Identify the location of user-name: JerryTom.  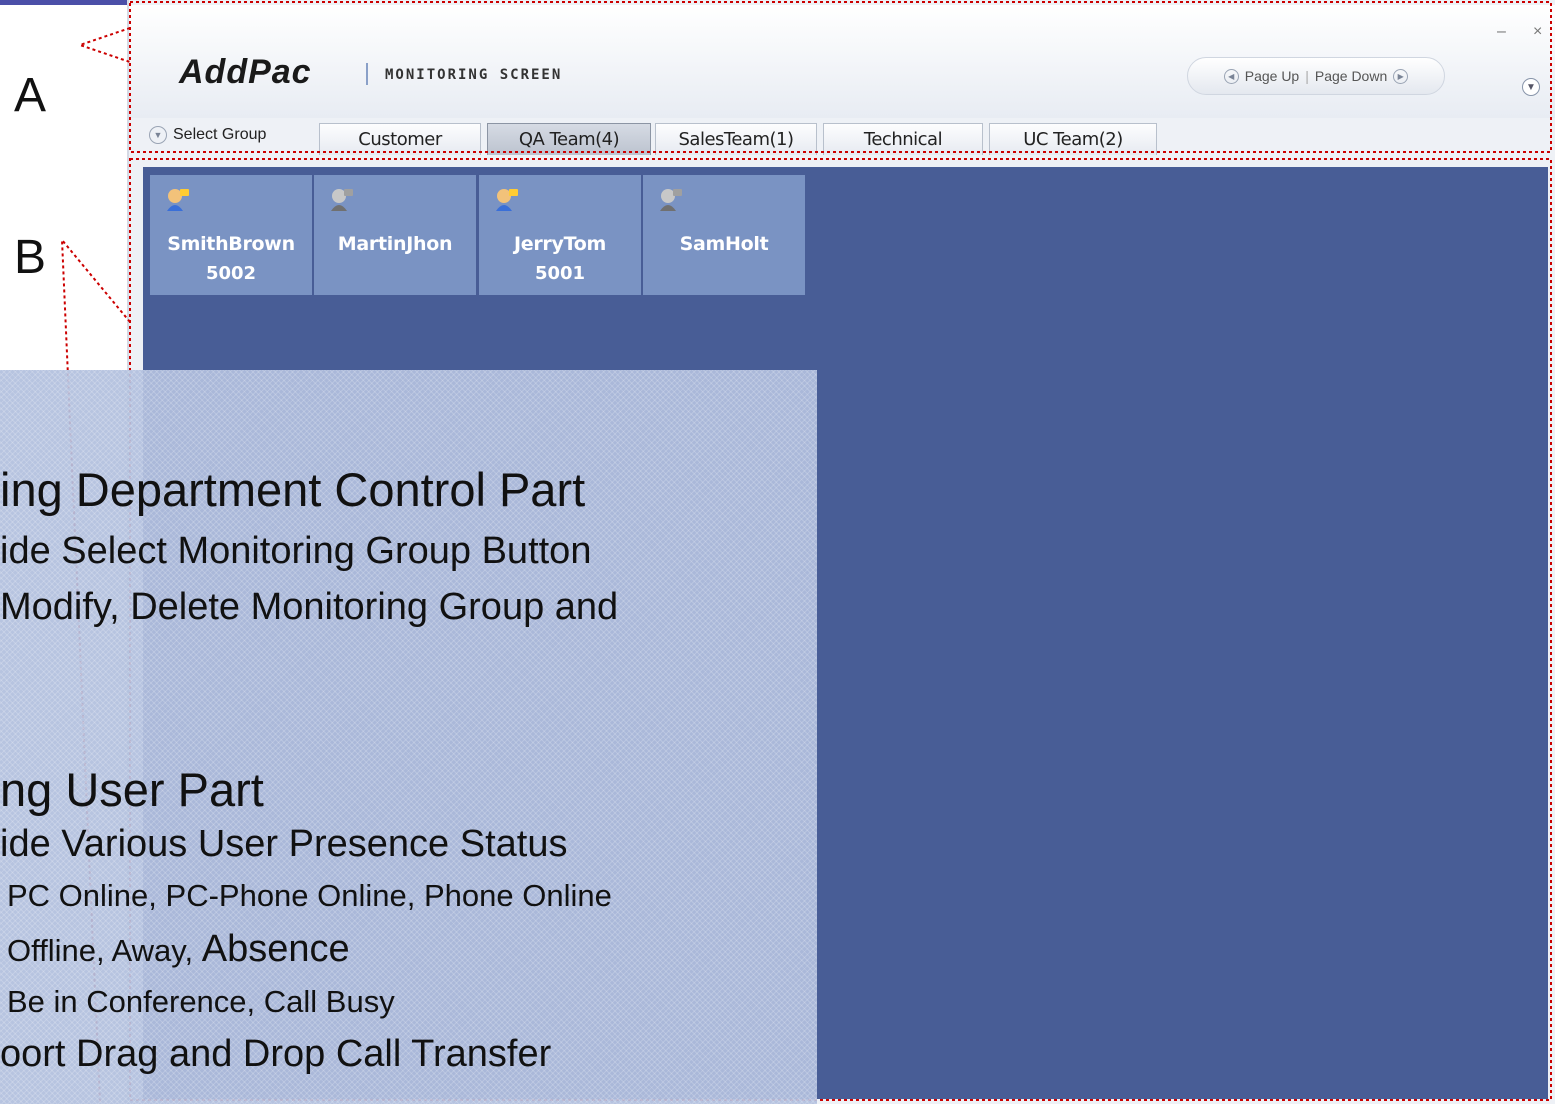
(560, 244).